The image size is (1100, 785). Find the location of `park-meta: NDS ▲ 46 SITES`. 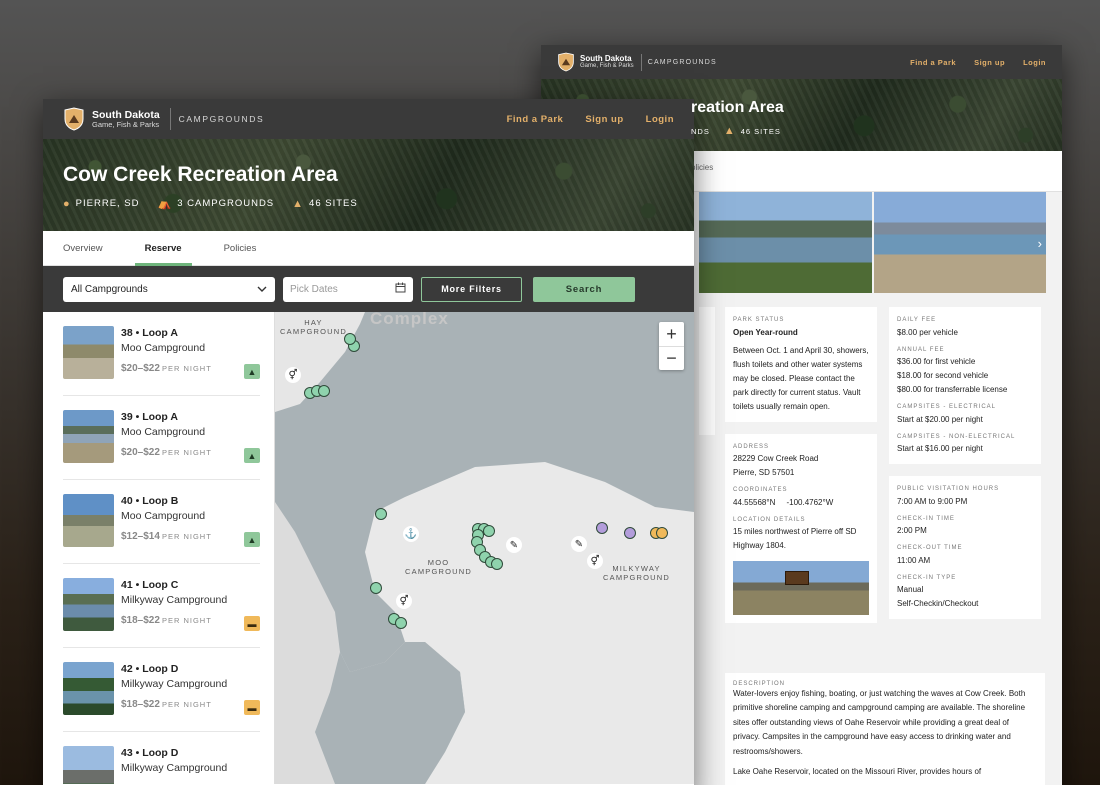

park-meta: NDS ▲ 46 SITES is located at coordinates (736, 131).